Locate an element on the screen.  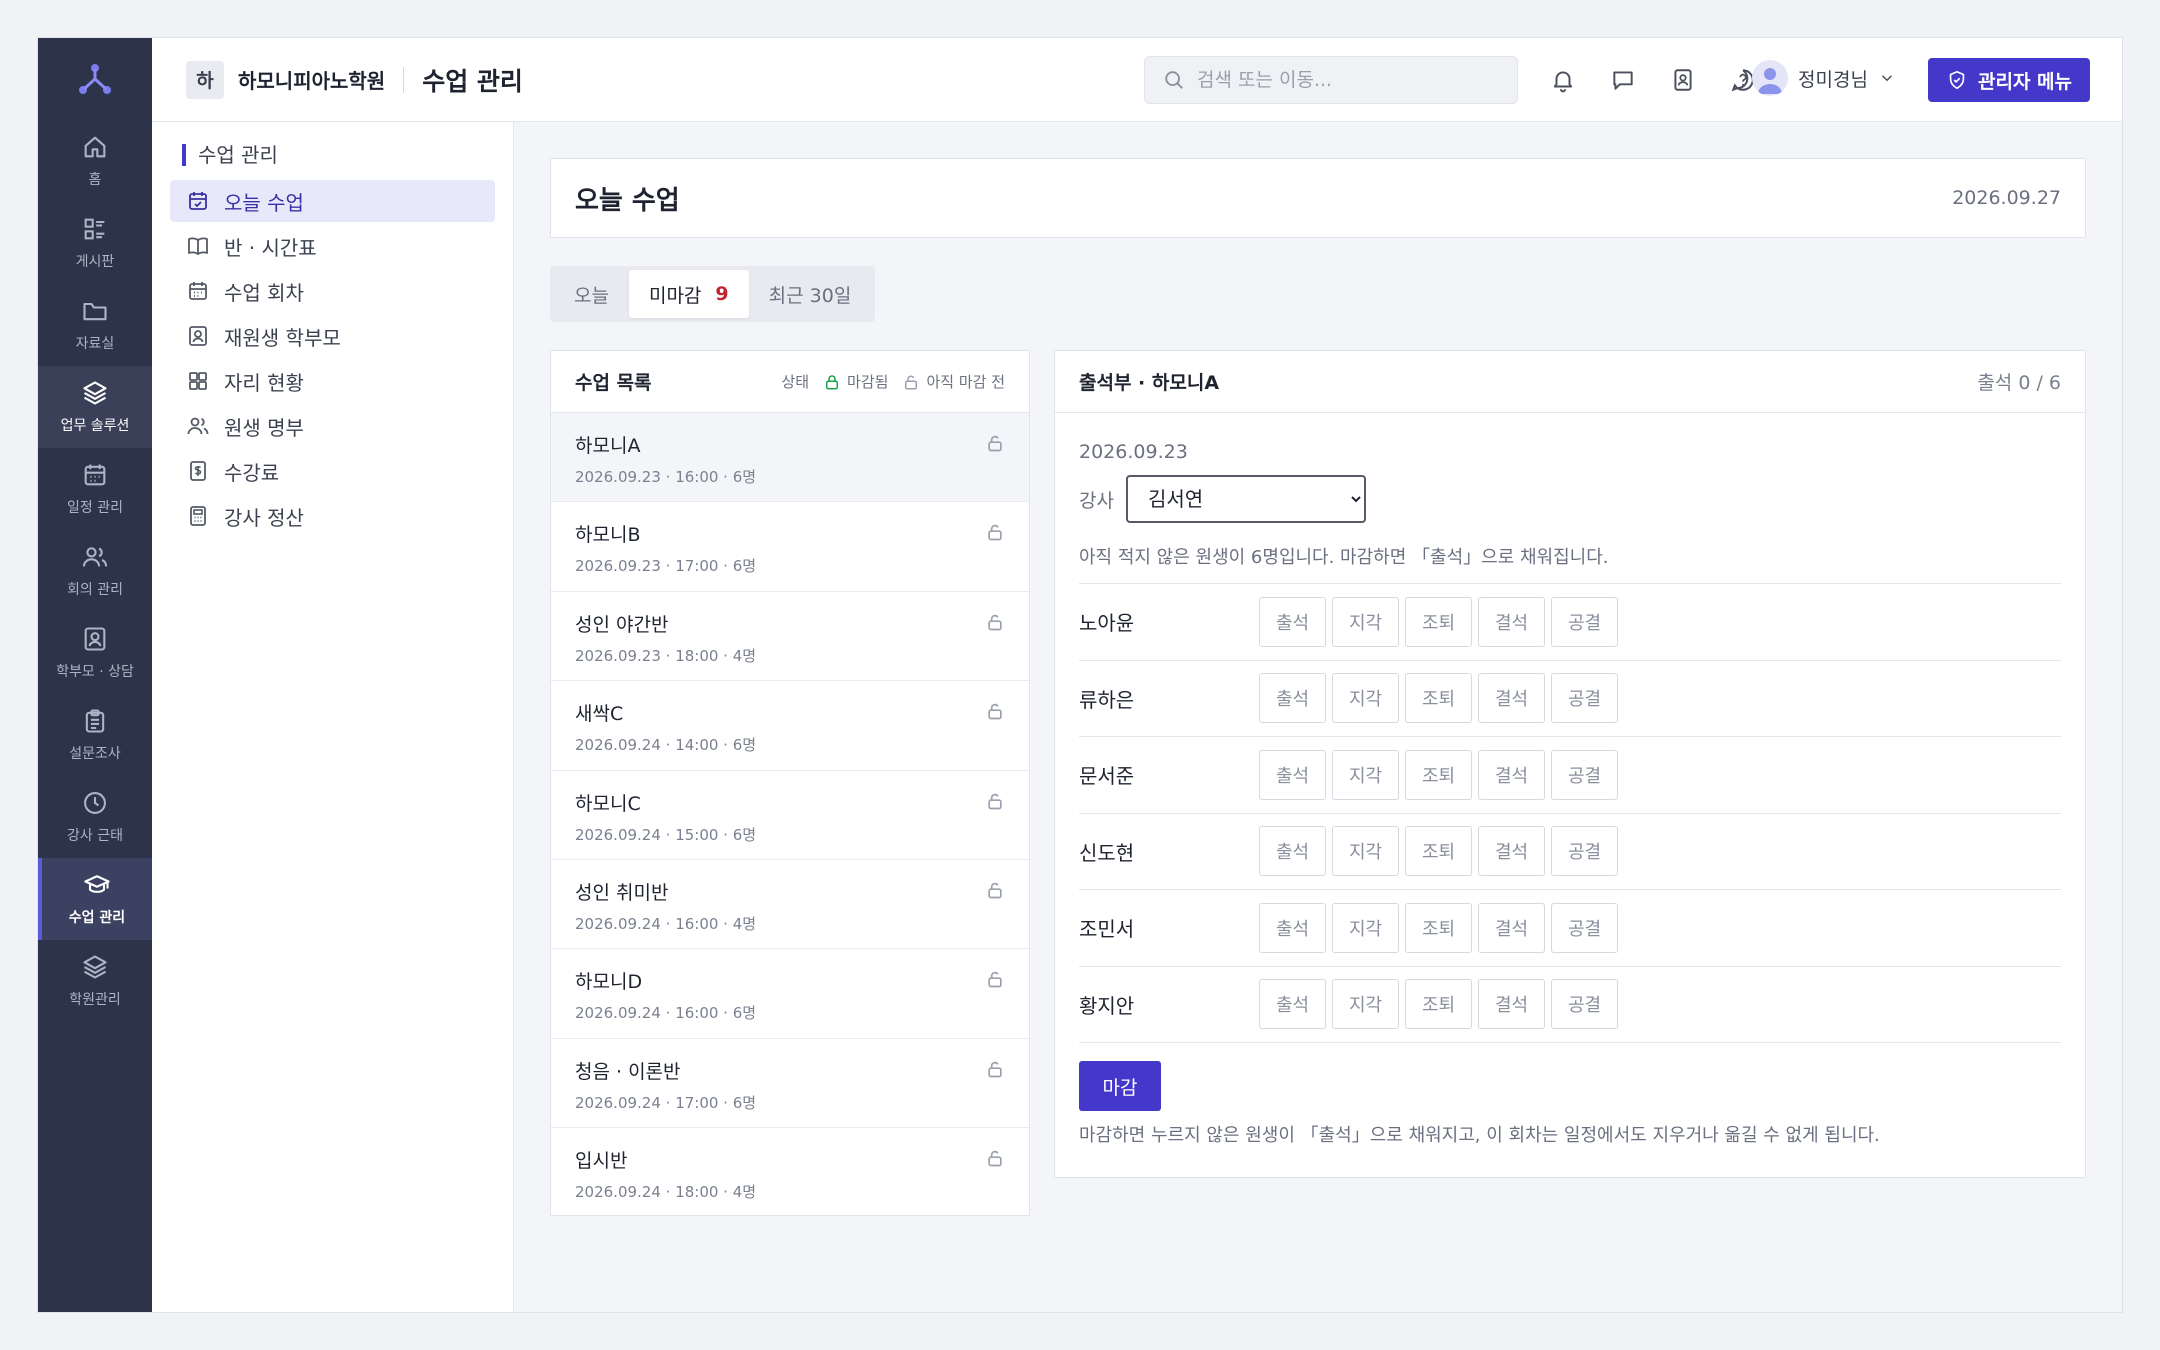
current-date: 2026.09.27 is located at coordinates (2006, 198).